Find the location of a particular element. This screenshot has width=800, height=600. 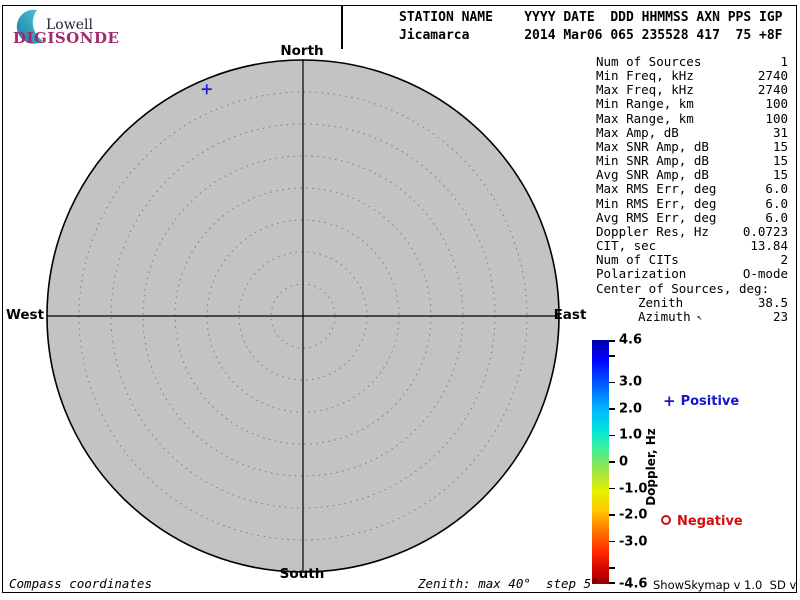

stat-value: 38.5 is located at coordinates (772, 302).